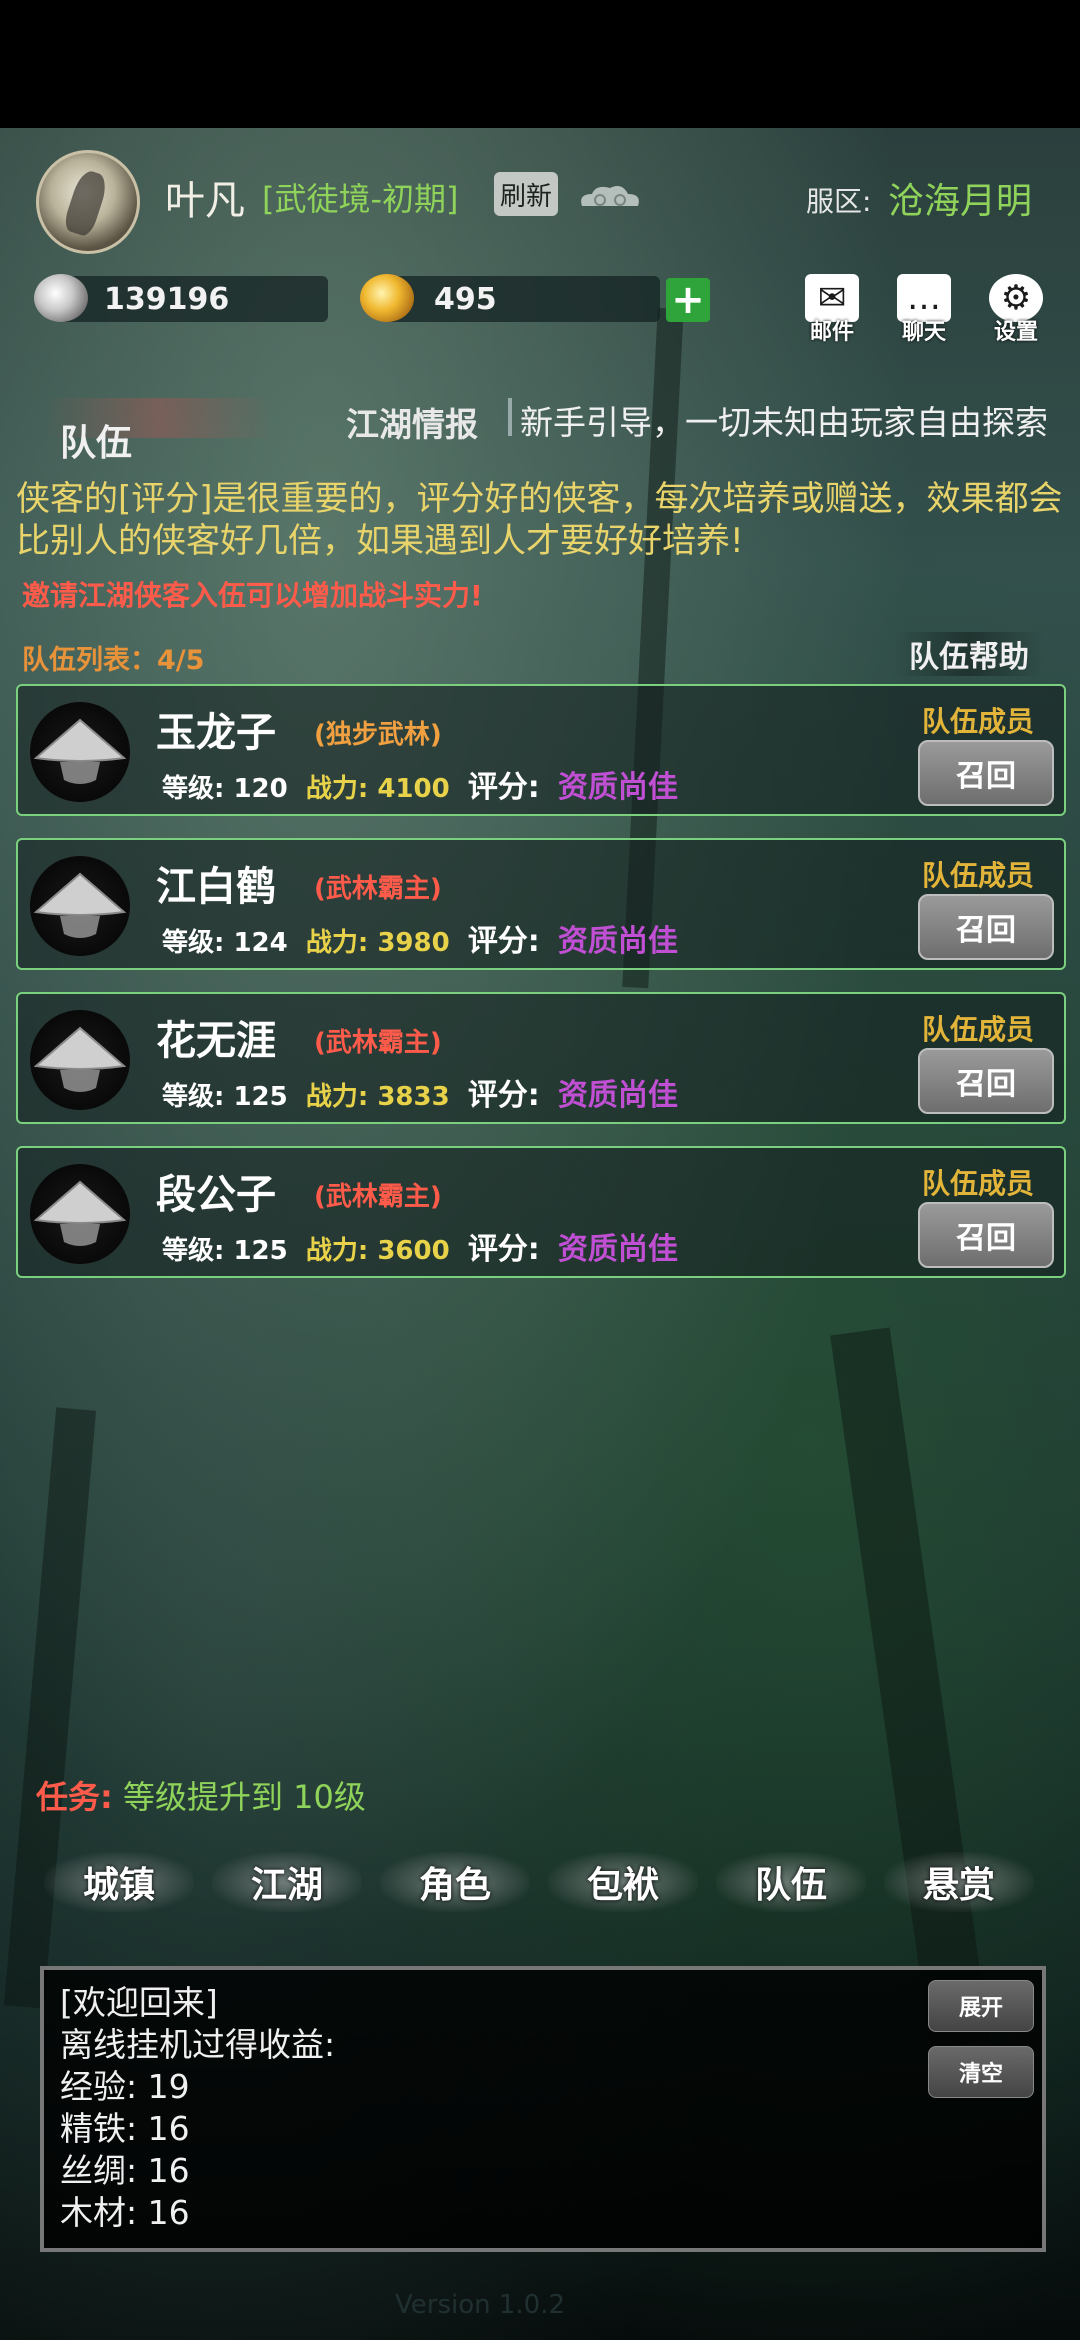 This screenshot has height=2340, width=1080. Describe the element at coordinates (61, 298) in the screenshot. I see `silver-icon` at that location.